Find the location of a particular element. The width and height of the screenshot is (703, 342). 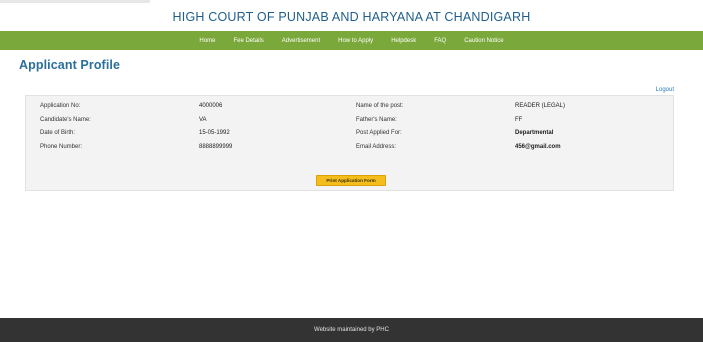

application-no-value: 4000006 is located at coordinates (211, 106).